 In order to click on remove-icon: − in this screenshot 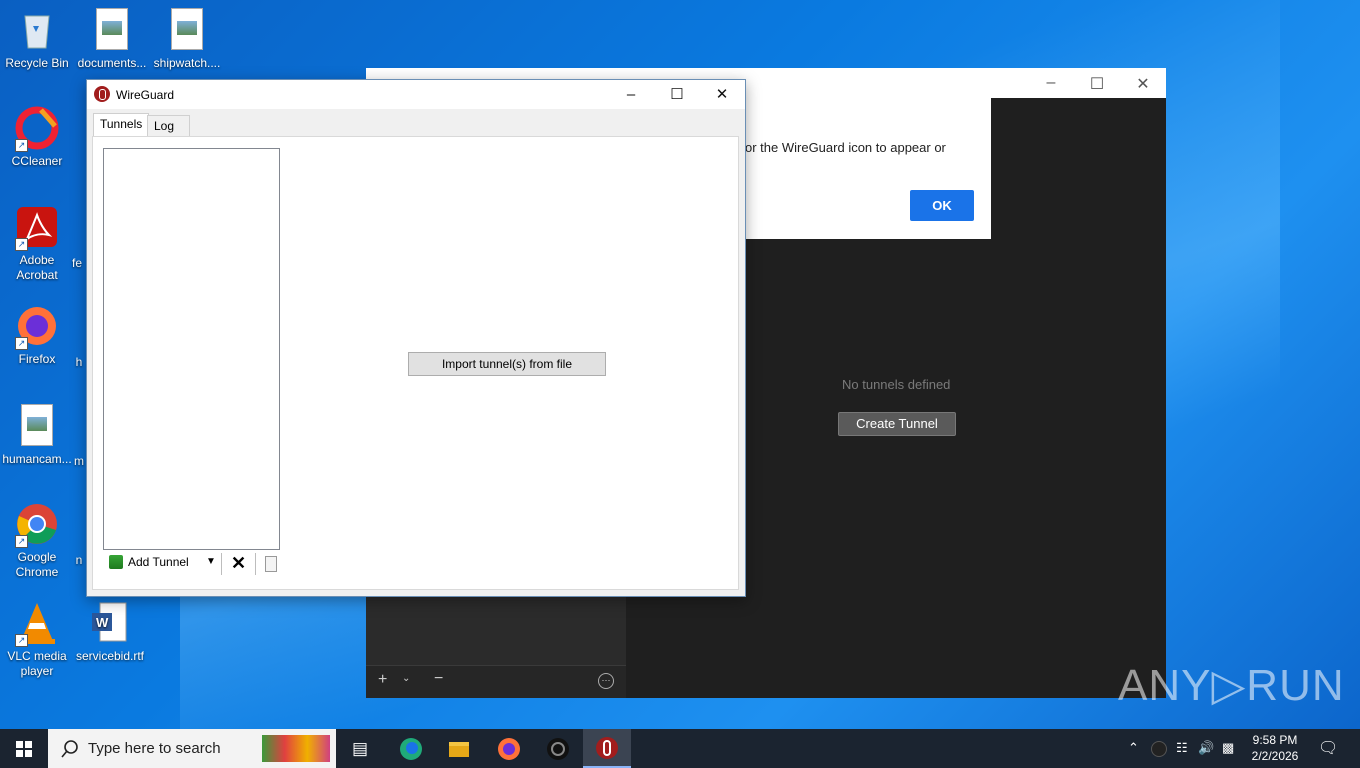, I will do `click(438, 679)`.